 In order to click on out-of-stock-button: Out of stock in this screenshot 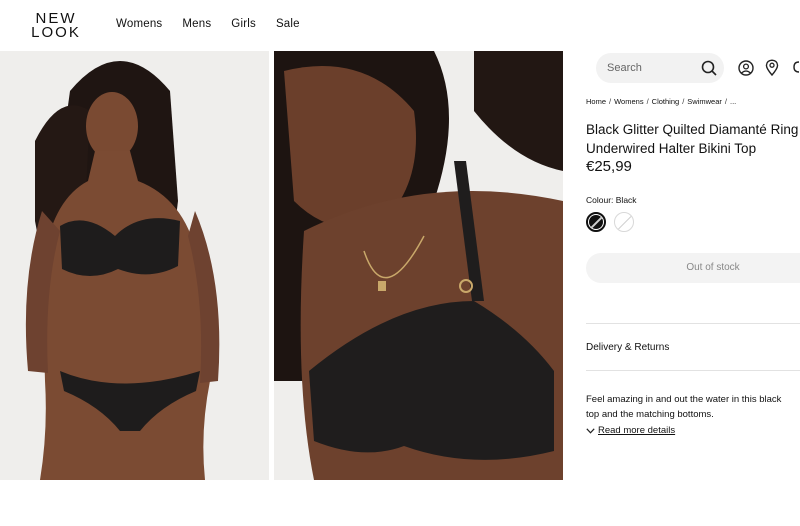, I will do `click(693, 268)`.